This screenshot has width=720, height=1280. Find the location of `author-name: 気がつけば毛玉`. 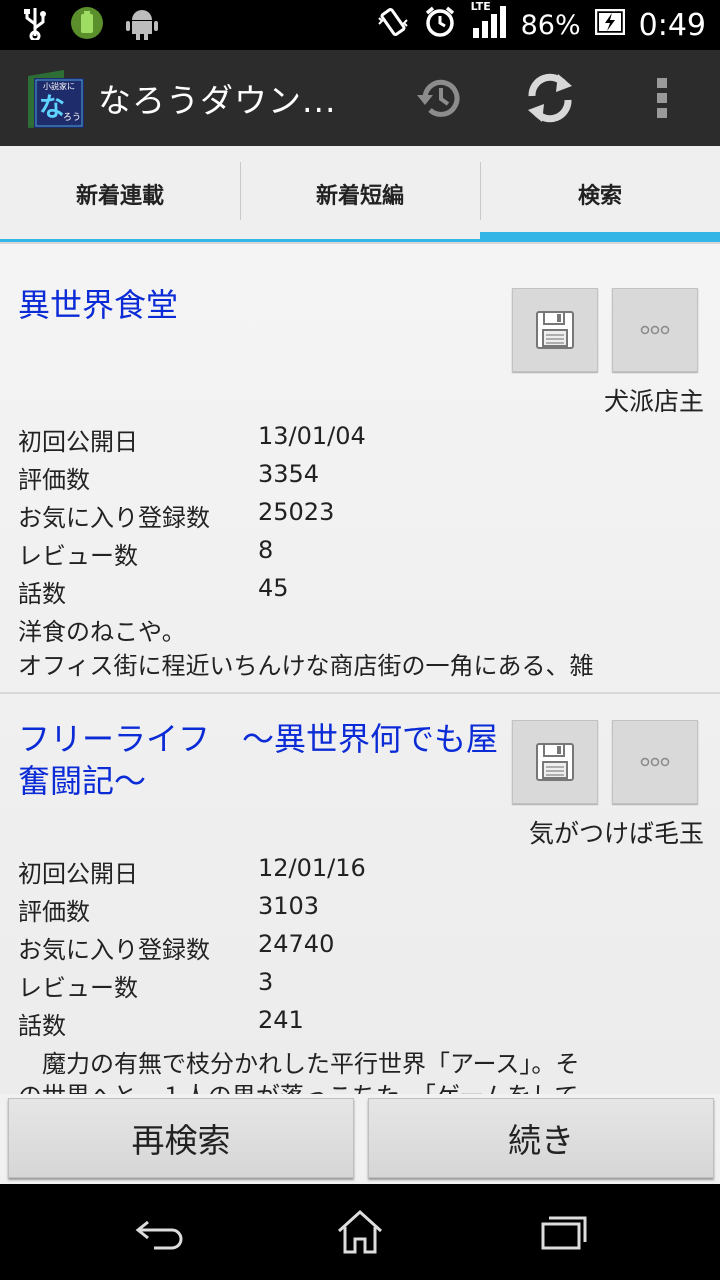

author-name: 気がつけば毛玉 is located at coordinates (616, 833).